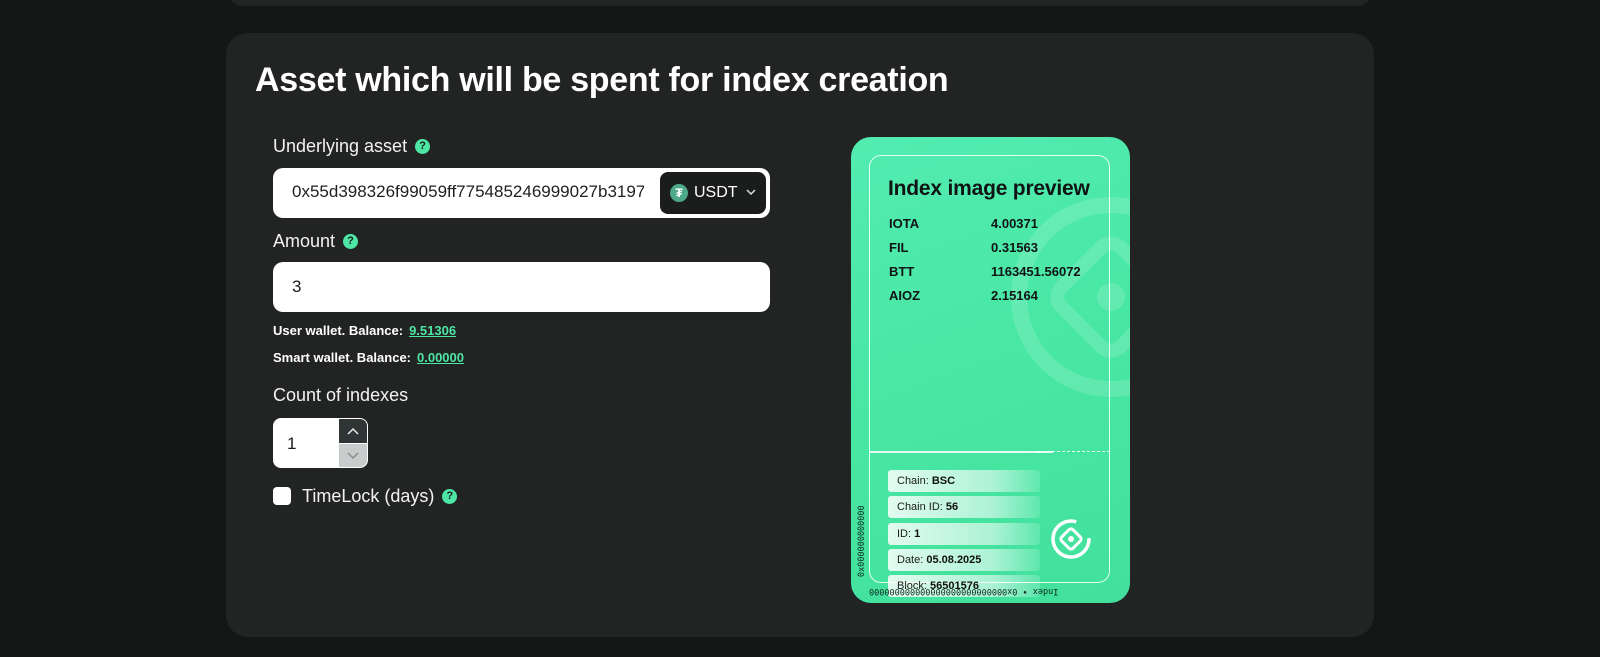  What do you see at coordinates (964, 507) in the screenshot?
I see `info-chain-id: Chain ID: 56` at bounding box center [964, 507].